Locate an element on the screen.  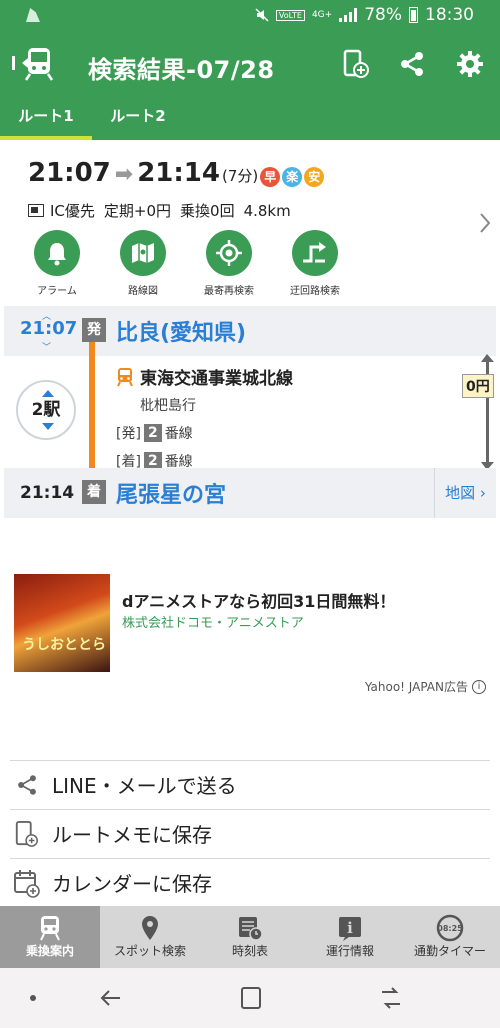
send-line-mail-label: LINE・メールで送る is located at coordinates (144, 786).